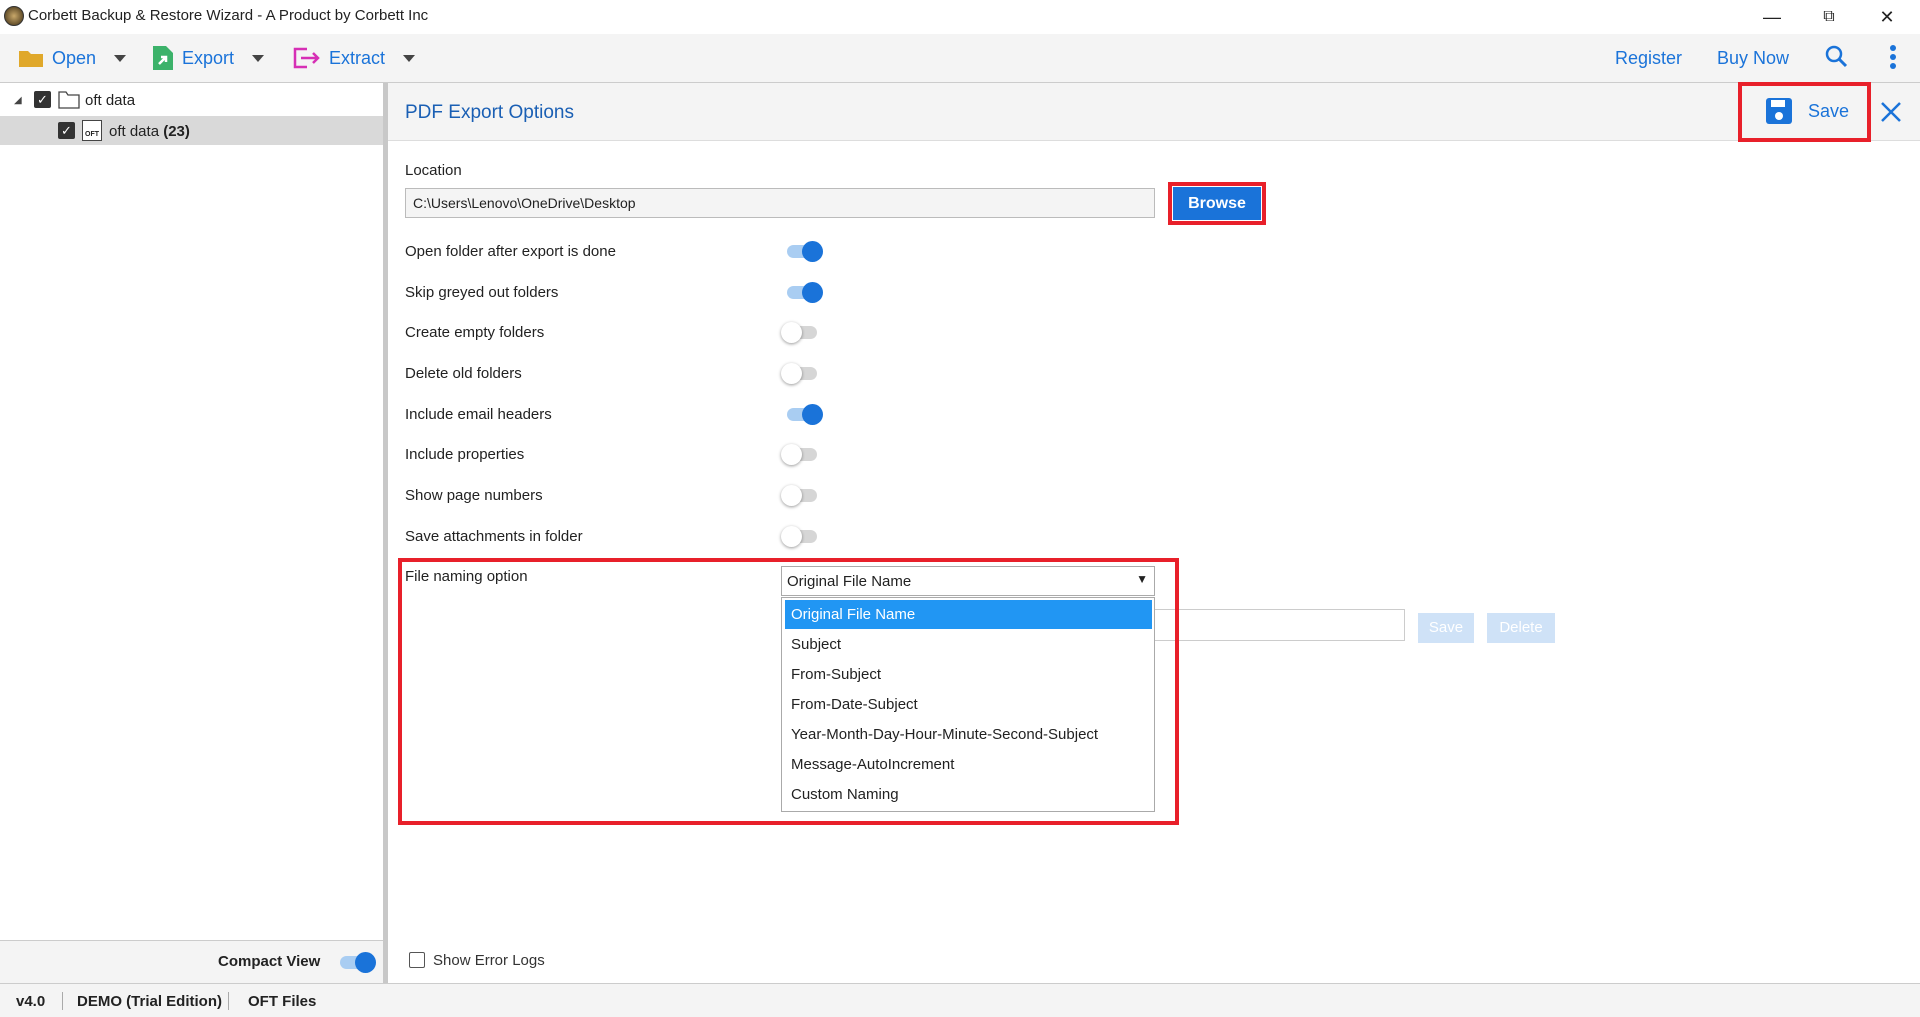 This screenshot has height=1017, width=1920. What do you see at coordinates (474, 495) in the screenshot?
I see `option-label: Show page numbers` at bounding box center [474, 495].